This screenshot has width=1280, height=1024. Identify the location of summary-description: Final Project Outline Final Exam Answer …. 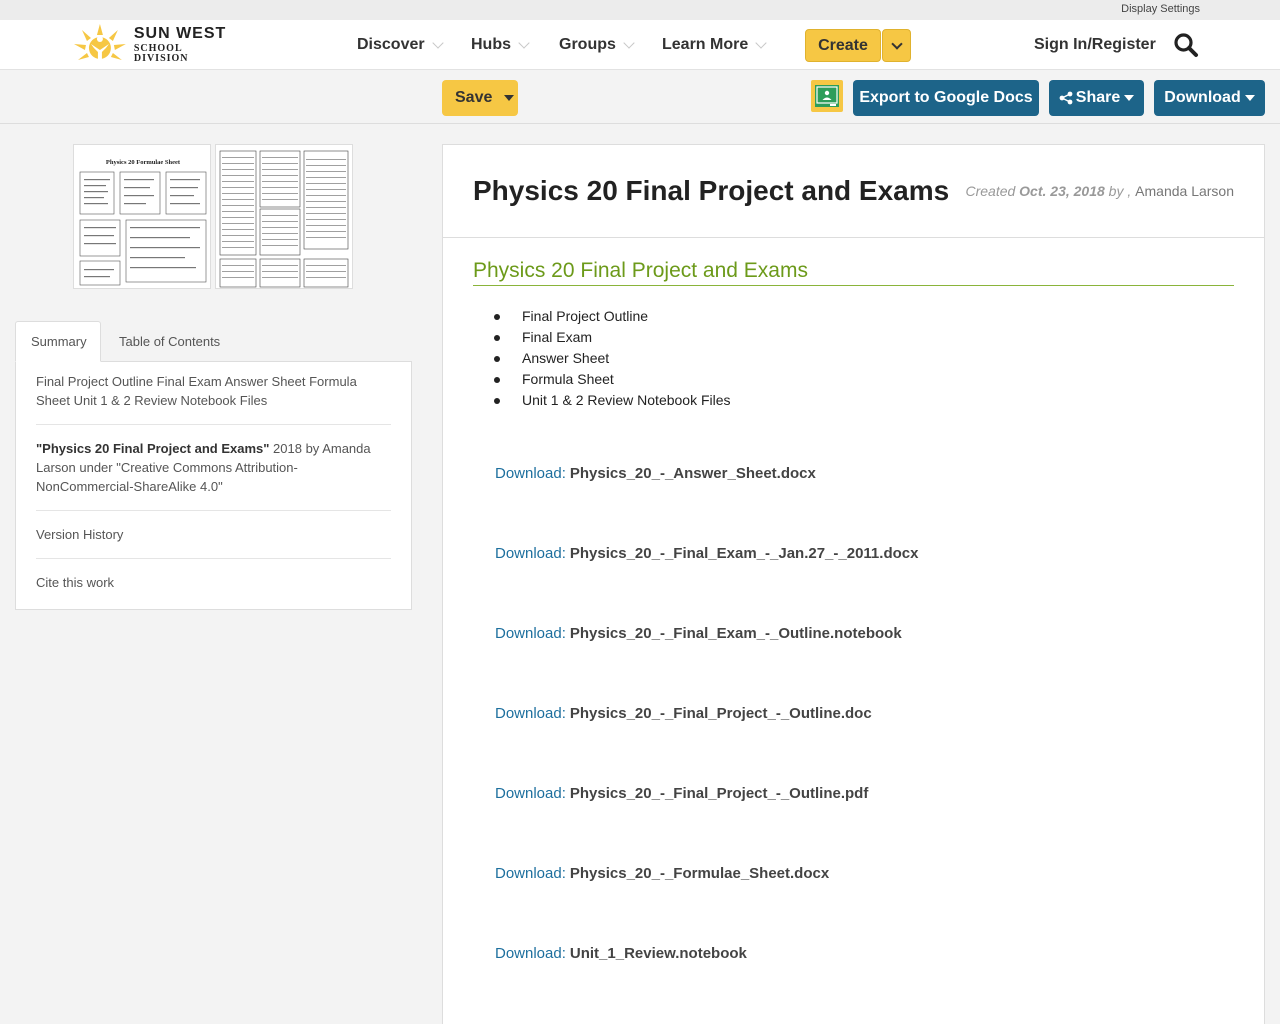
(213, 393).